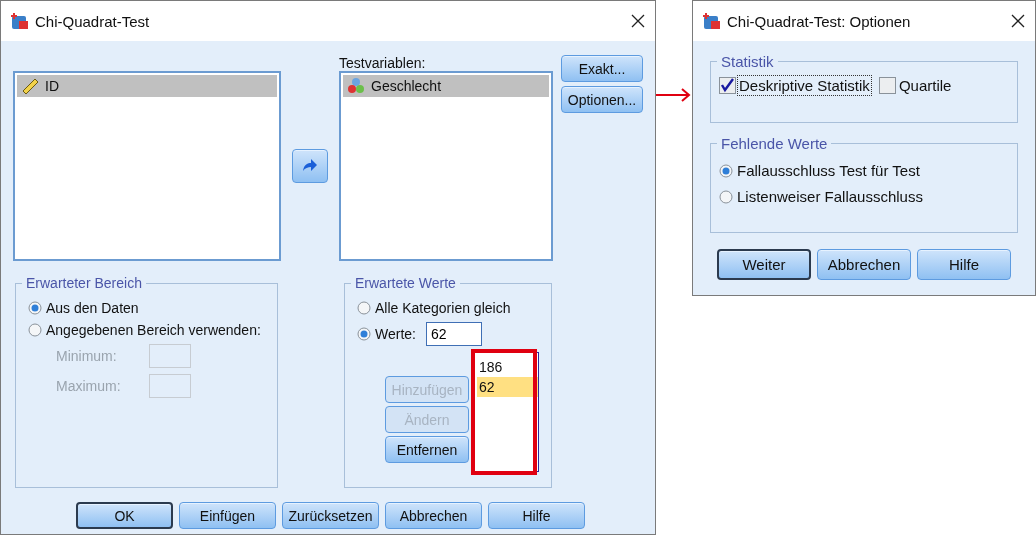 The height and width of the screenshot is (535, 1036). I want to click on radio-label: Angegebenen Bereich verwenden:, so click(153, 330).